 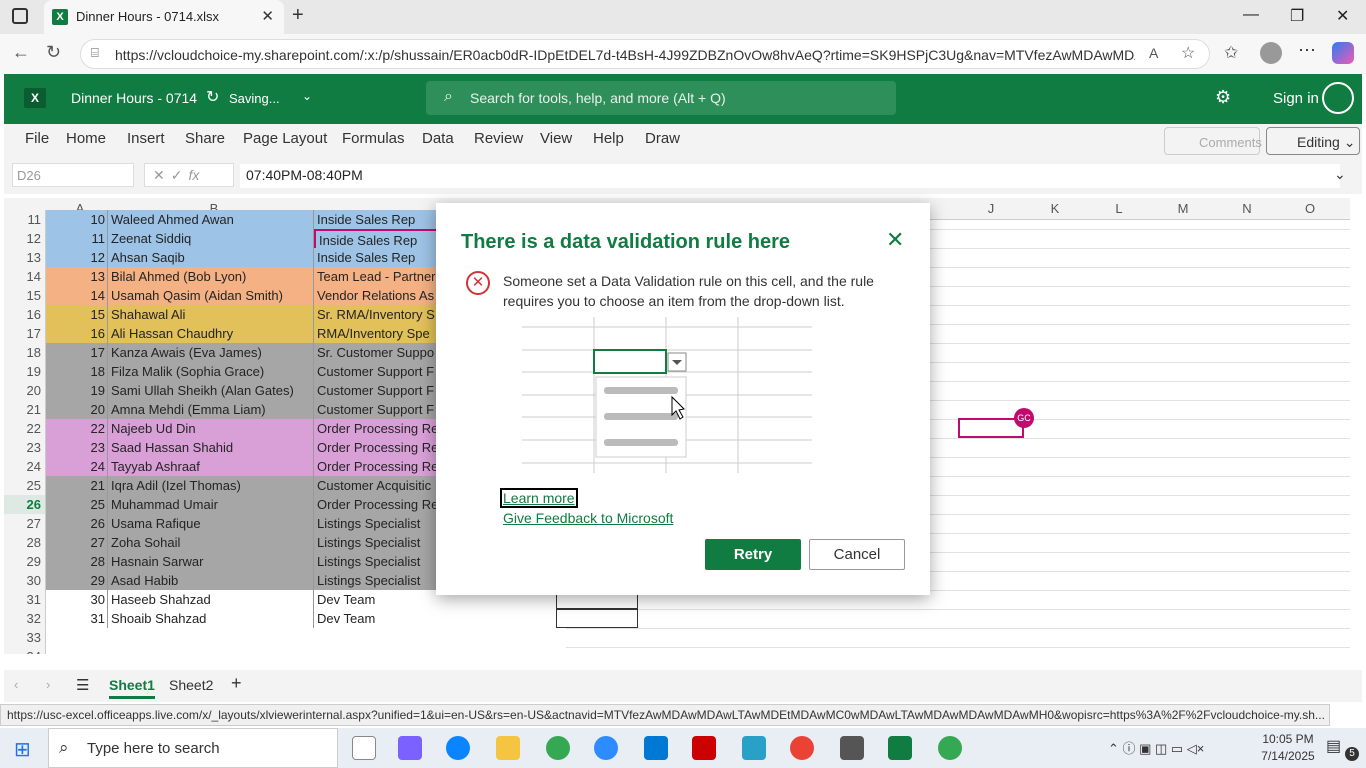 What do you see at coordinates (753, 554) in the screenshot?
I see `retry-button: Retry` at bounding box center [753, 554].